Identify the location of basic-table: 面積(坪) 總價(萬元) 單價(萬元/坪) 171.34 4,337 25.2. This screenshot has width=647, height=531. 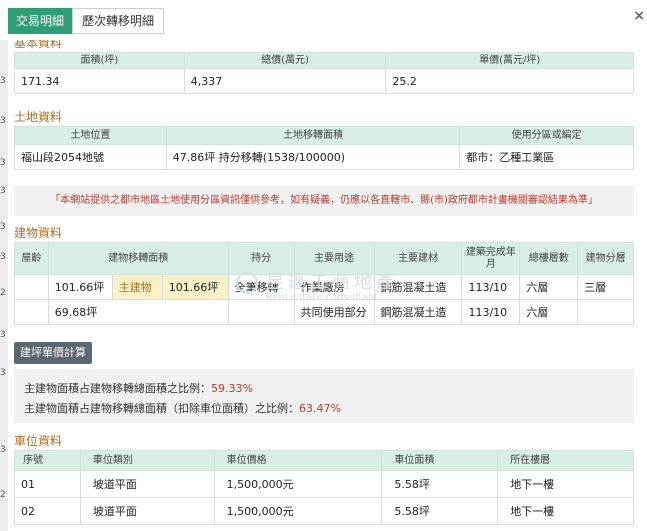
(324, 73).